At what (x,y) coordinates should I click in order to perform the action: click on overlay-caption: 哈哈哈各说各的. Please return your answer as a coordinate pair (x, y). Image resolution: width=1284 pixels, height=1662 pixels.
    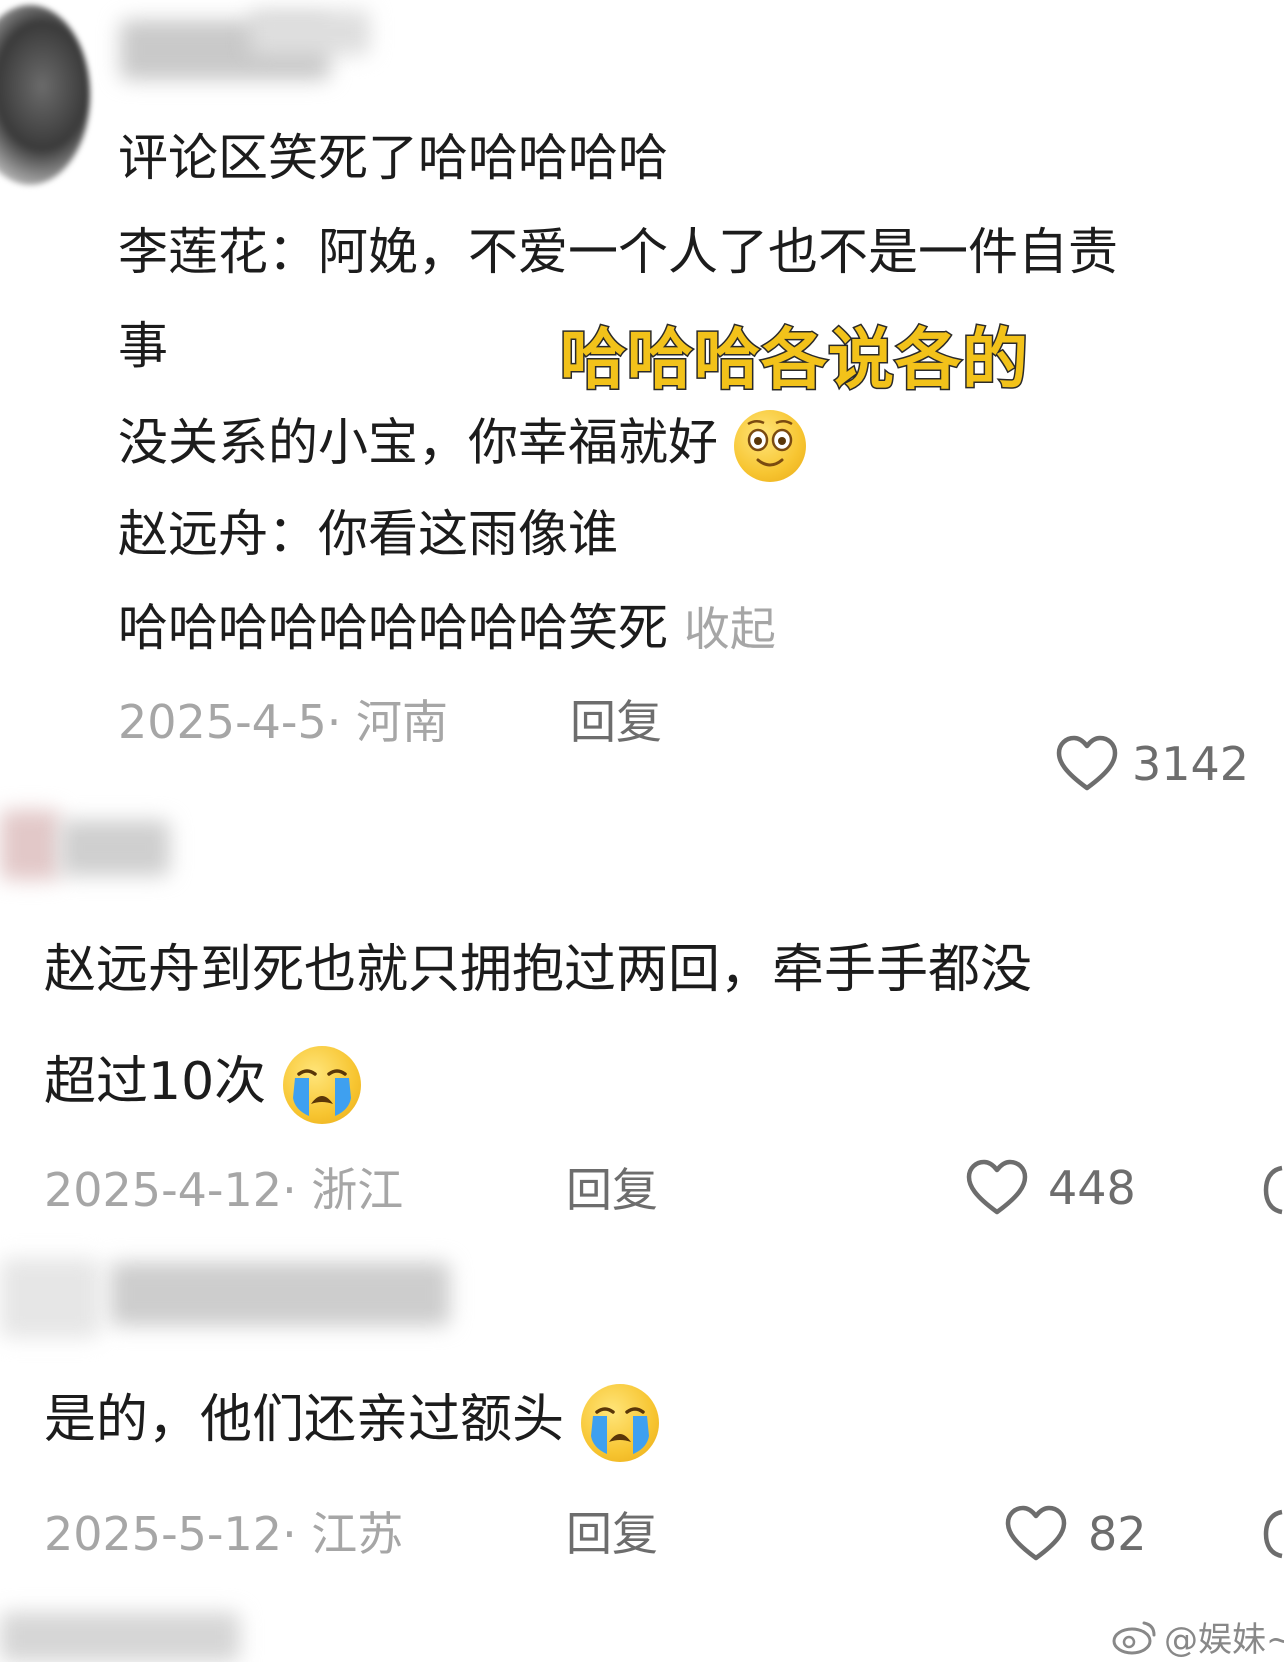
    Looking at the image, I should click on (794, 360).